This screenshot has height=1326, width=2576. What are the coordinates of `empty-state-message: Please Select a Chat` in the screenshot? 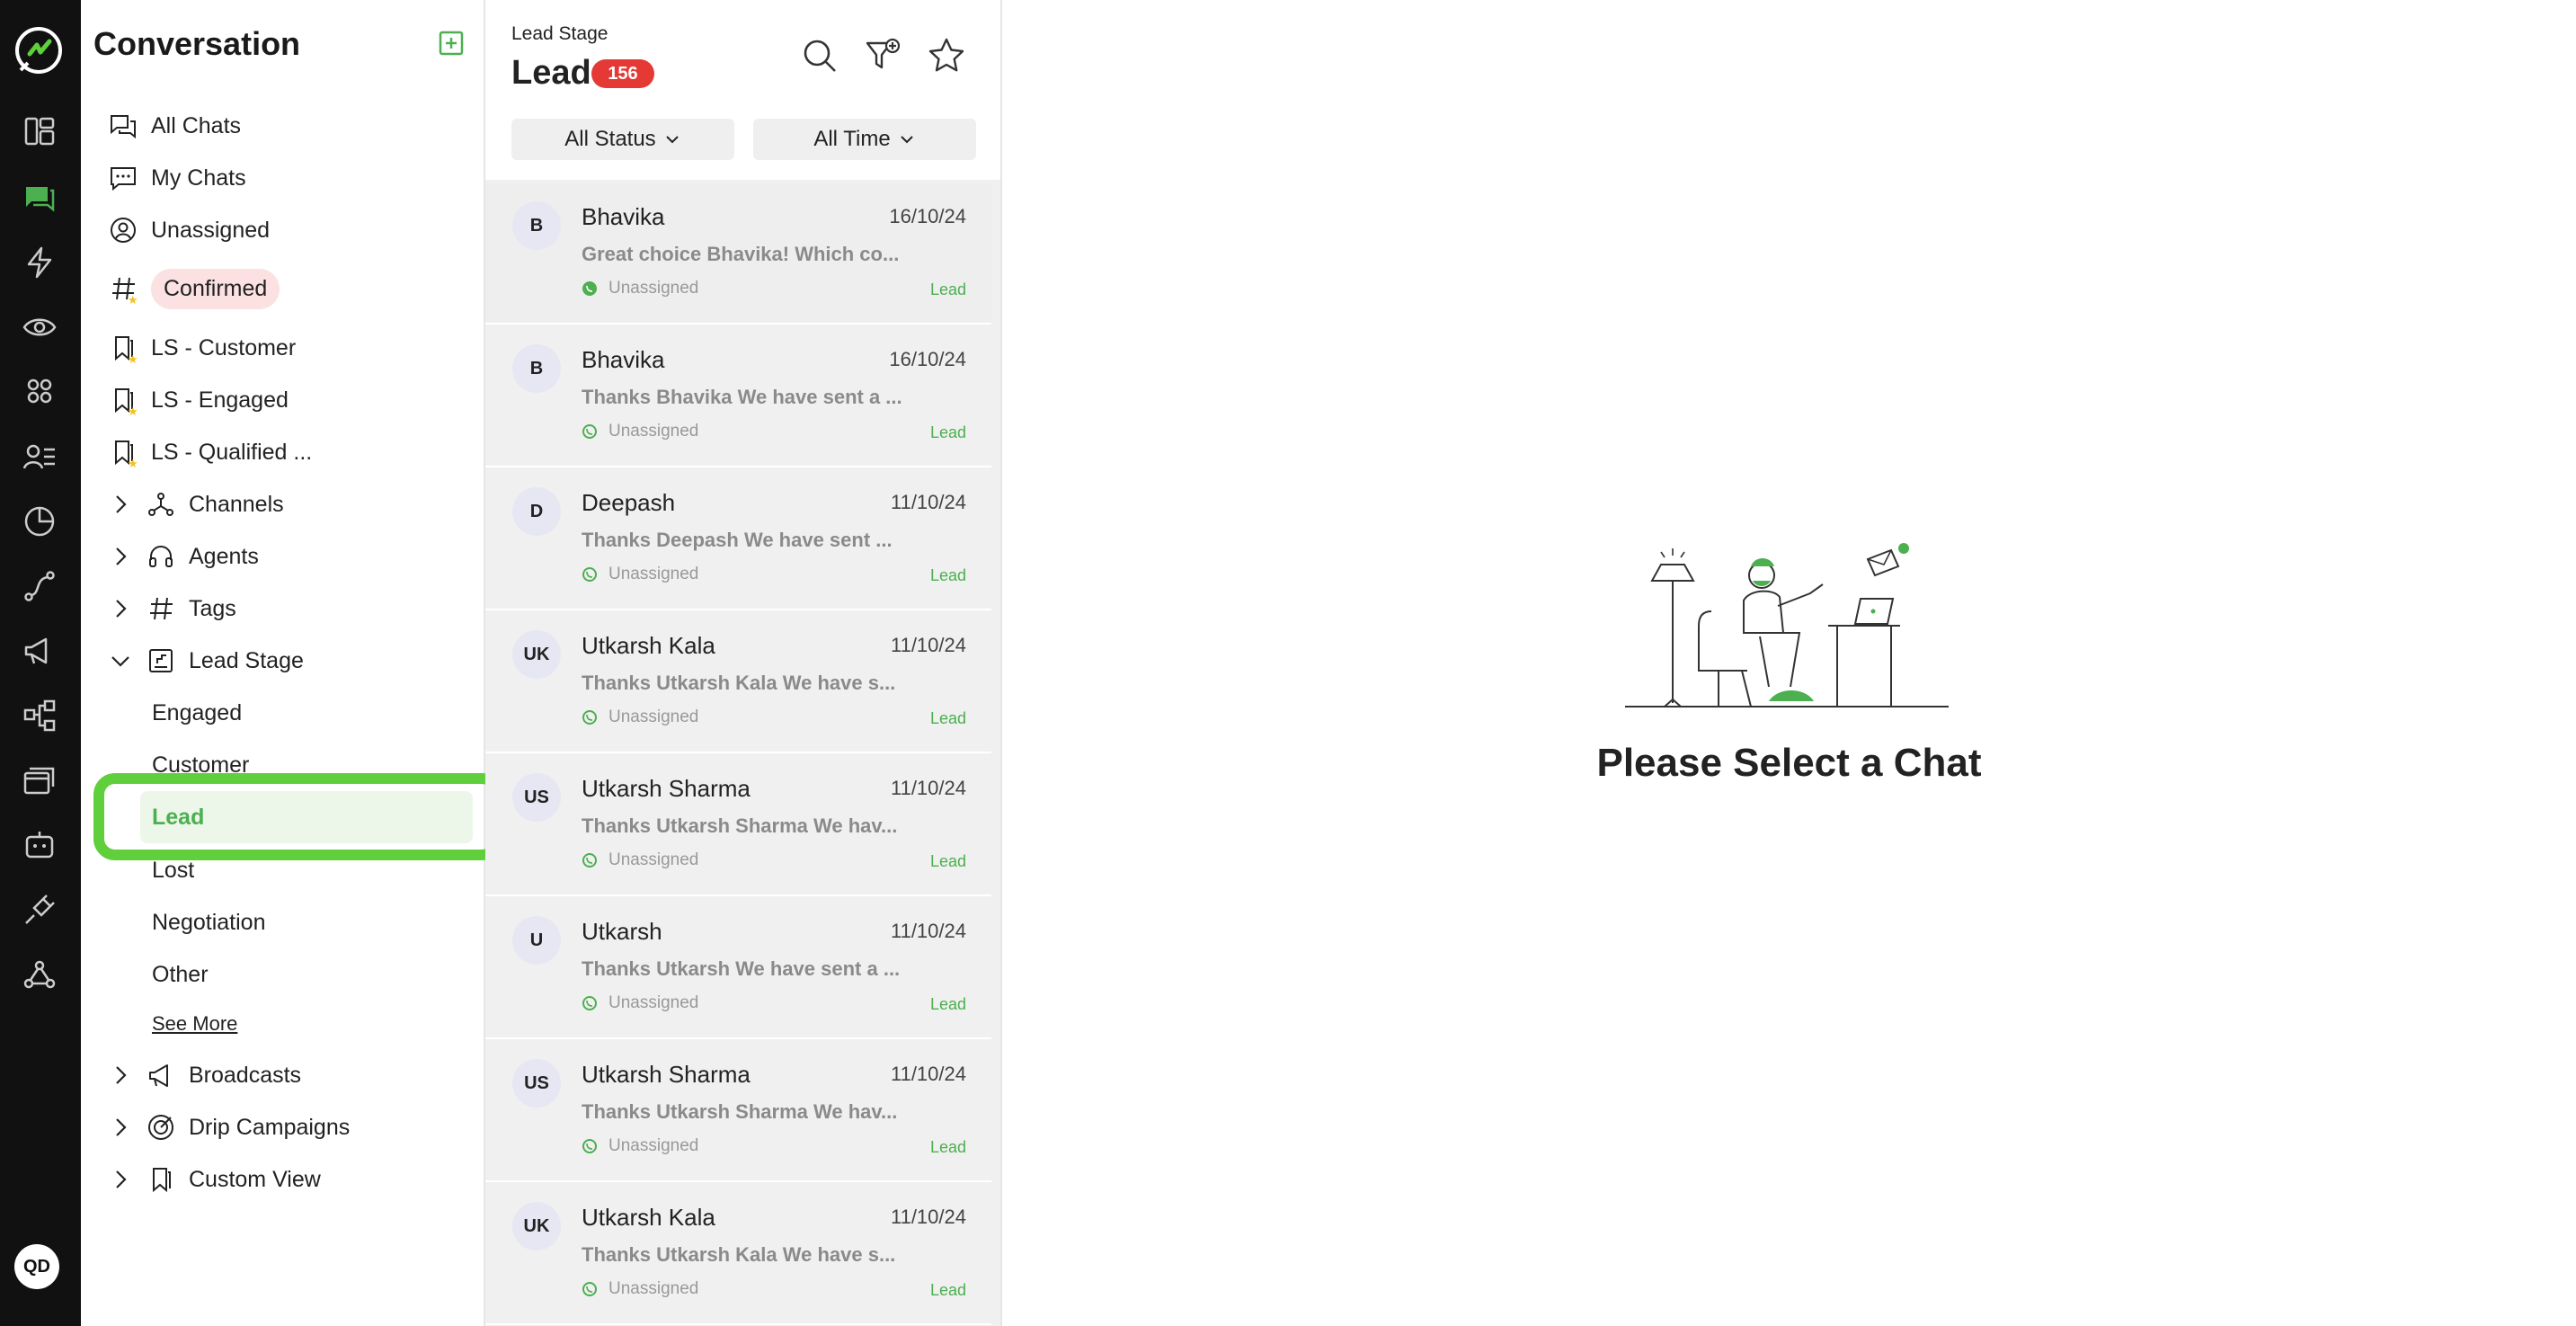 It's located at (1789, 763).